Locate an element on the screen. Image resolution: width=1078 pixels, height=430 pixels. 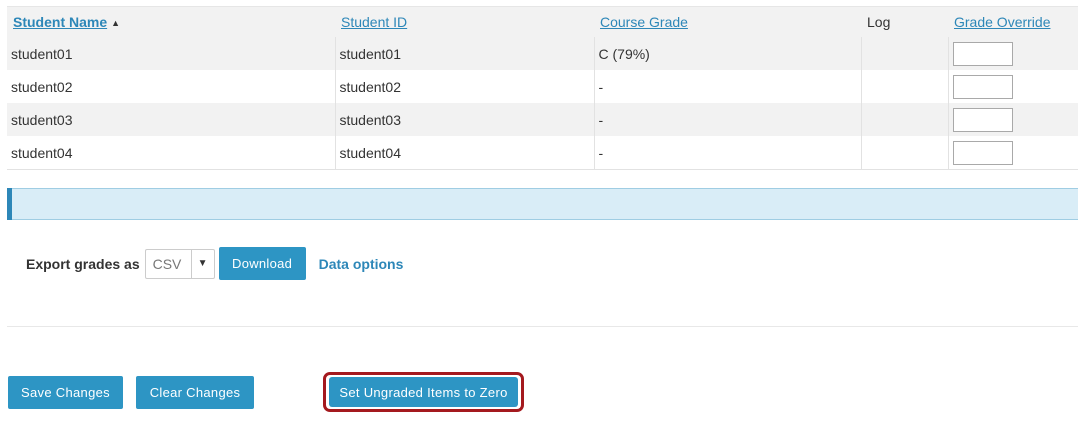
student-id-cell: student01 is located at coordinates (464, 53).